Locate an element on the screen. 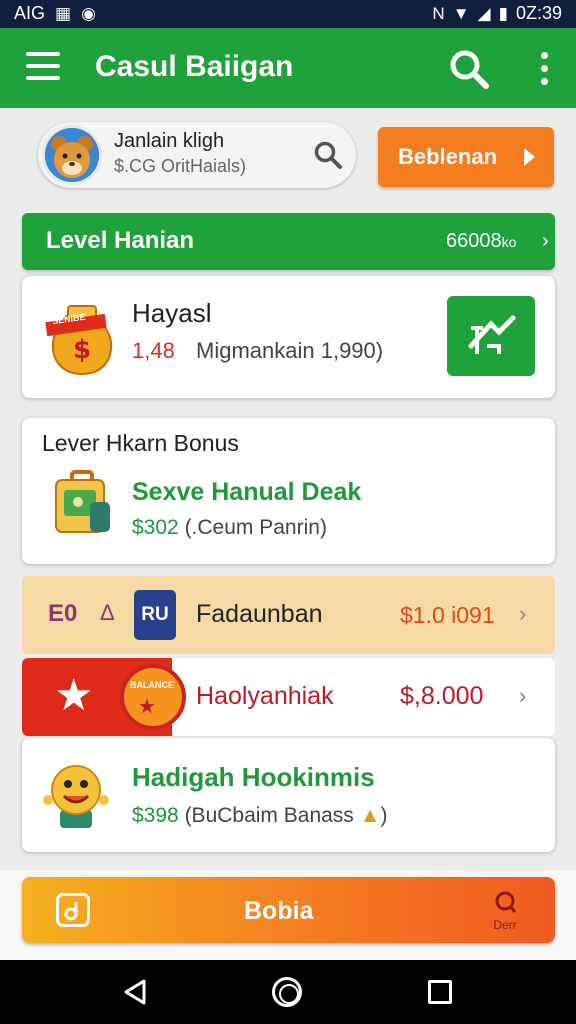  wifi-icon: ▼ is located at coordinates (461, 13).